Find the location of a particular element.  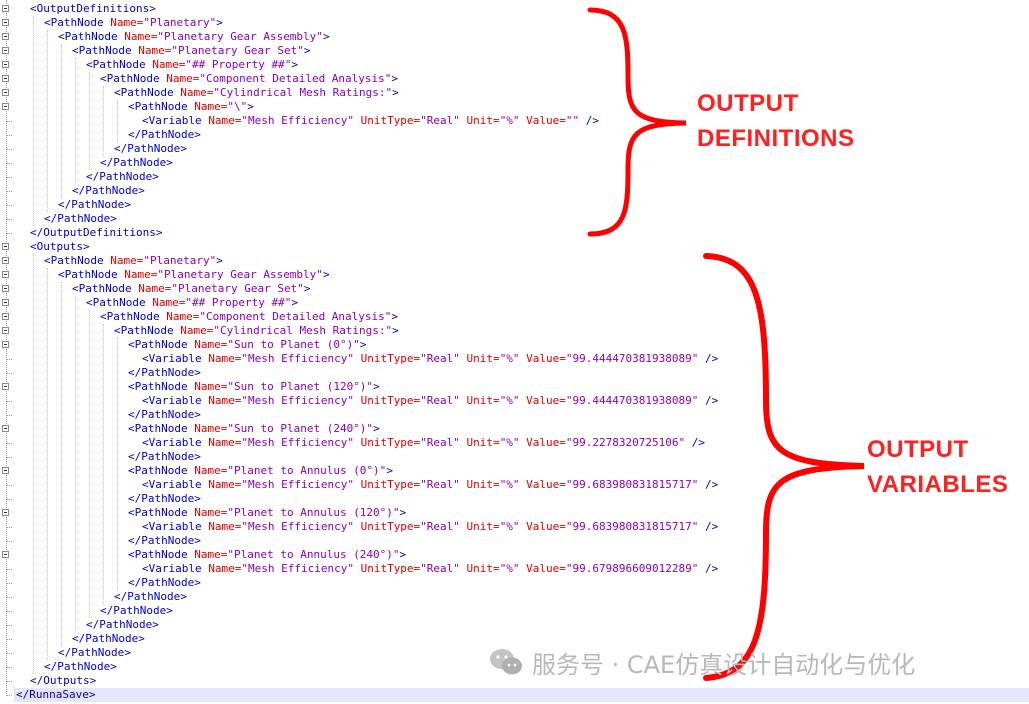

xml-line: <PathNode Name="Sun to Planet (0°)"> is located at coordinates (191, 345).